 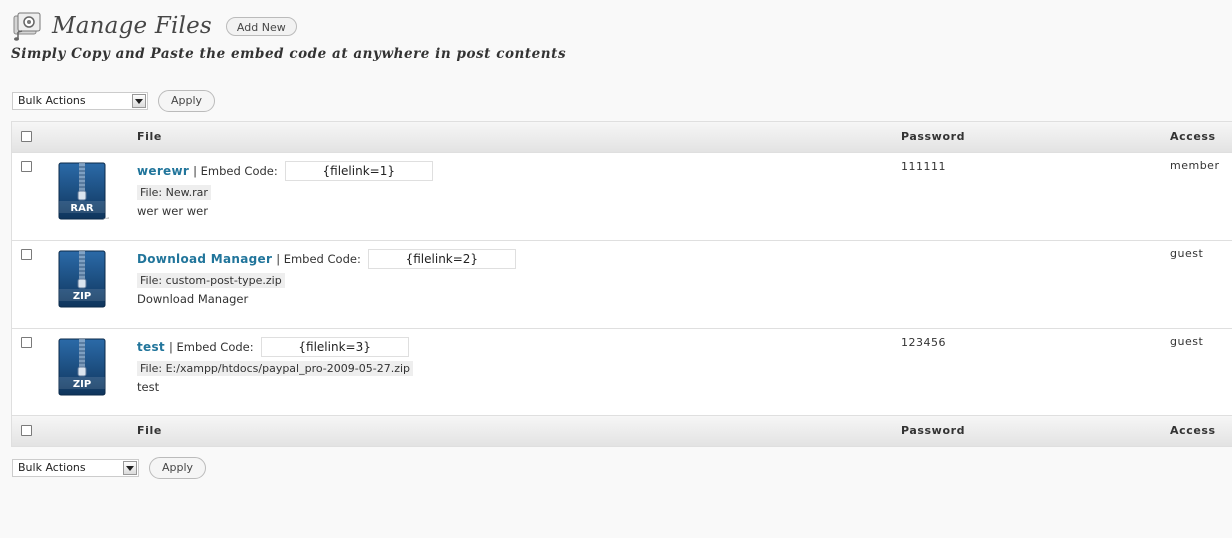 I want to click on column-password: Password, so click(x=933, y=136).